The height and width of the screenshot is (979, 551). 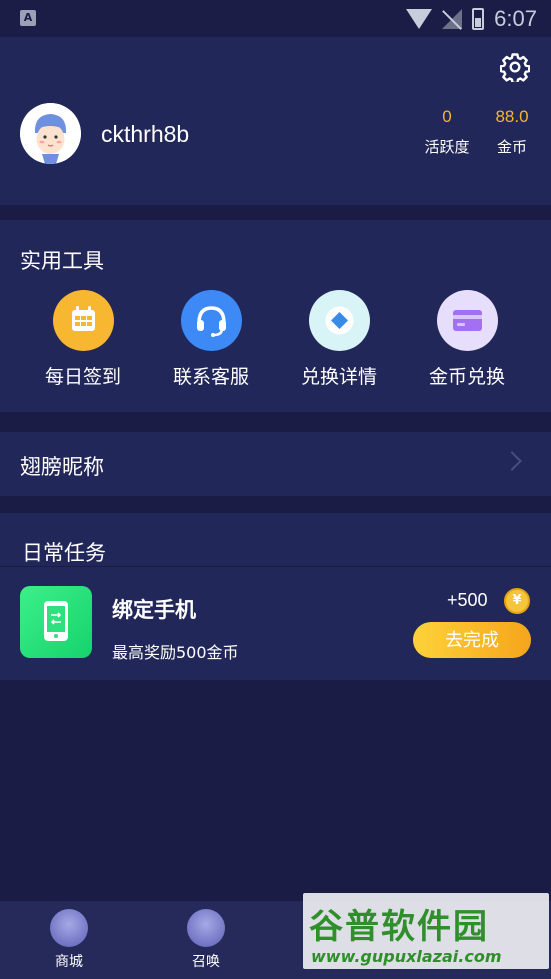 I want to click on status-time: 6:07, so click(x=515, y=18).